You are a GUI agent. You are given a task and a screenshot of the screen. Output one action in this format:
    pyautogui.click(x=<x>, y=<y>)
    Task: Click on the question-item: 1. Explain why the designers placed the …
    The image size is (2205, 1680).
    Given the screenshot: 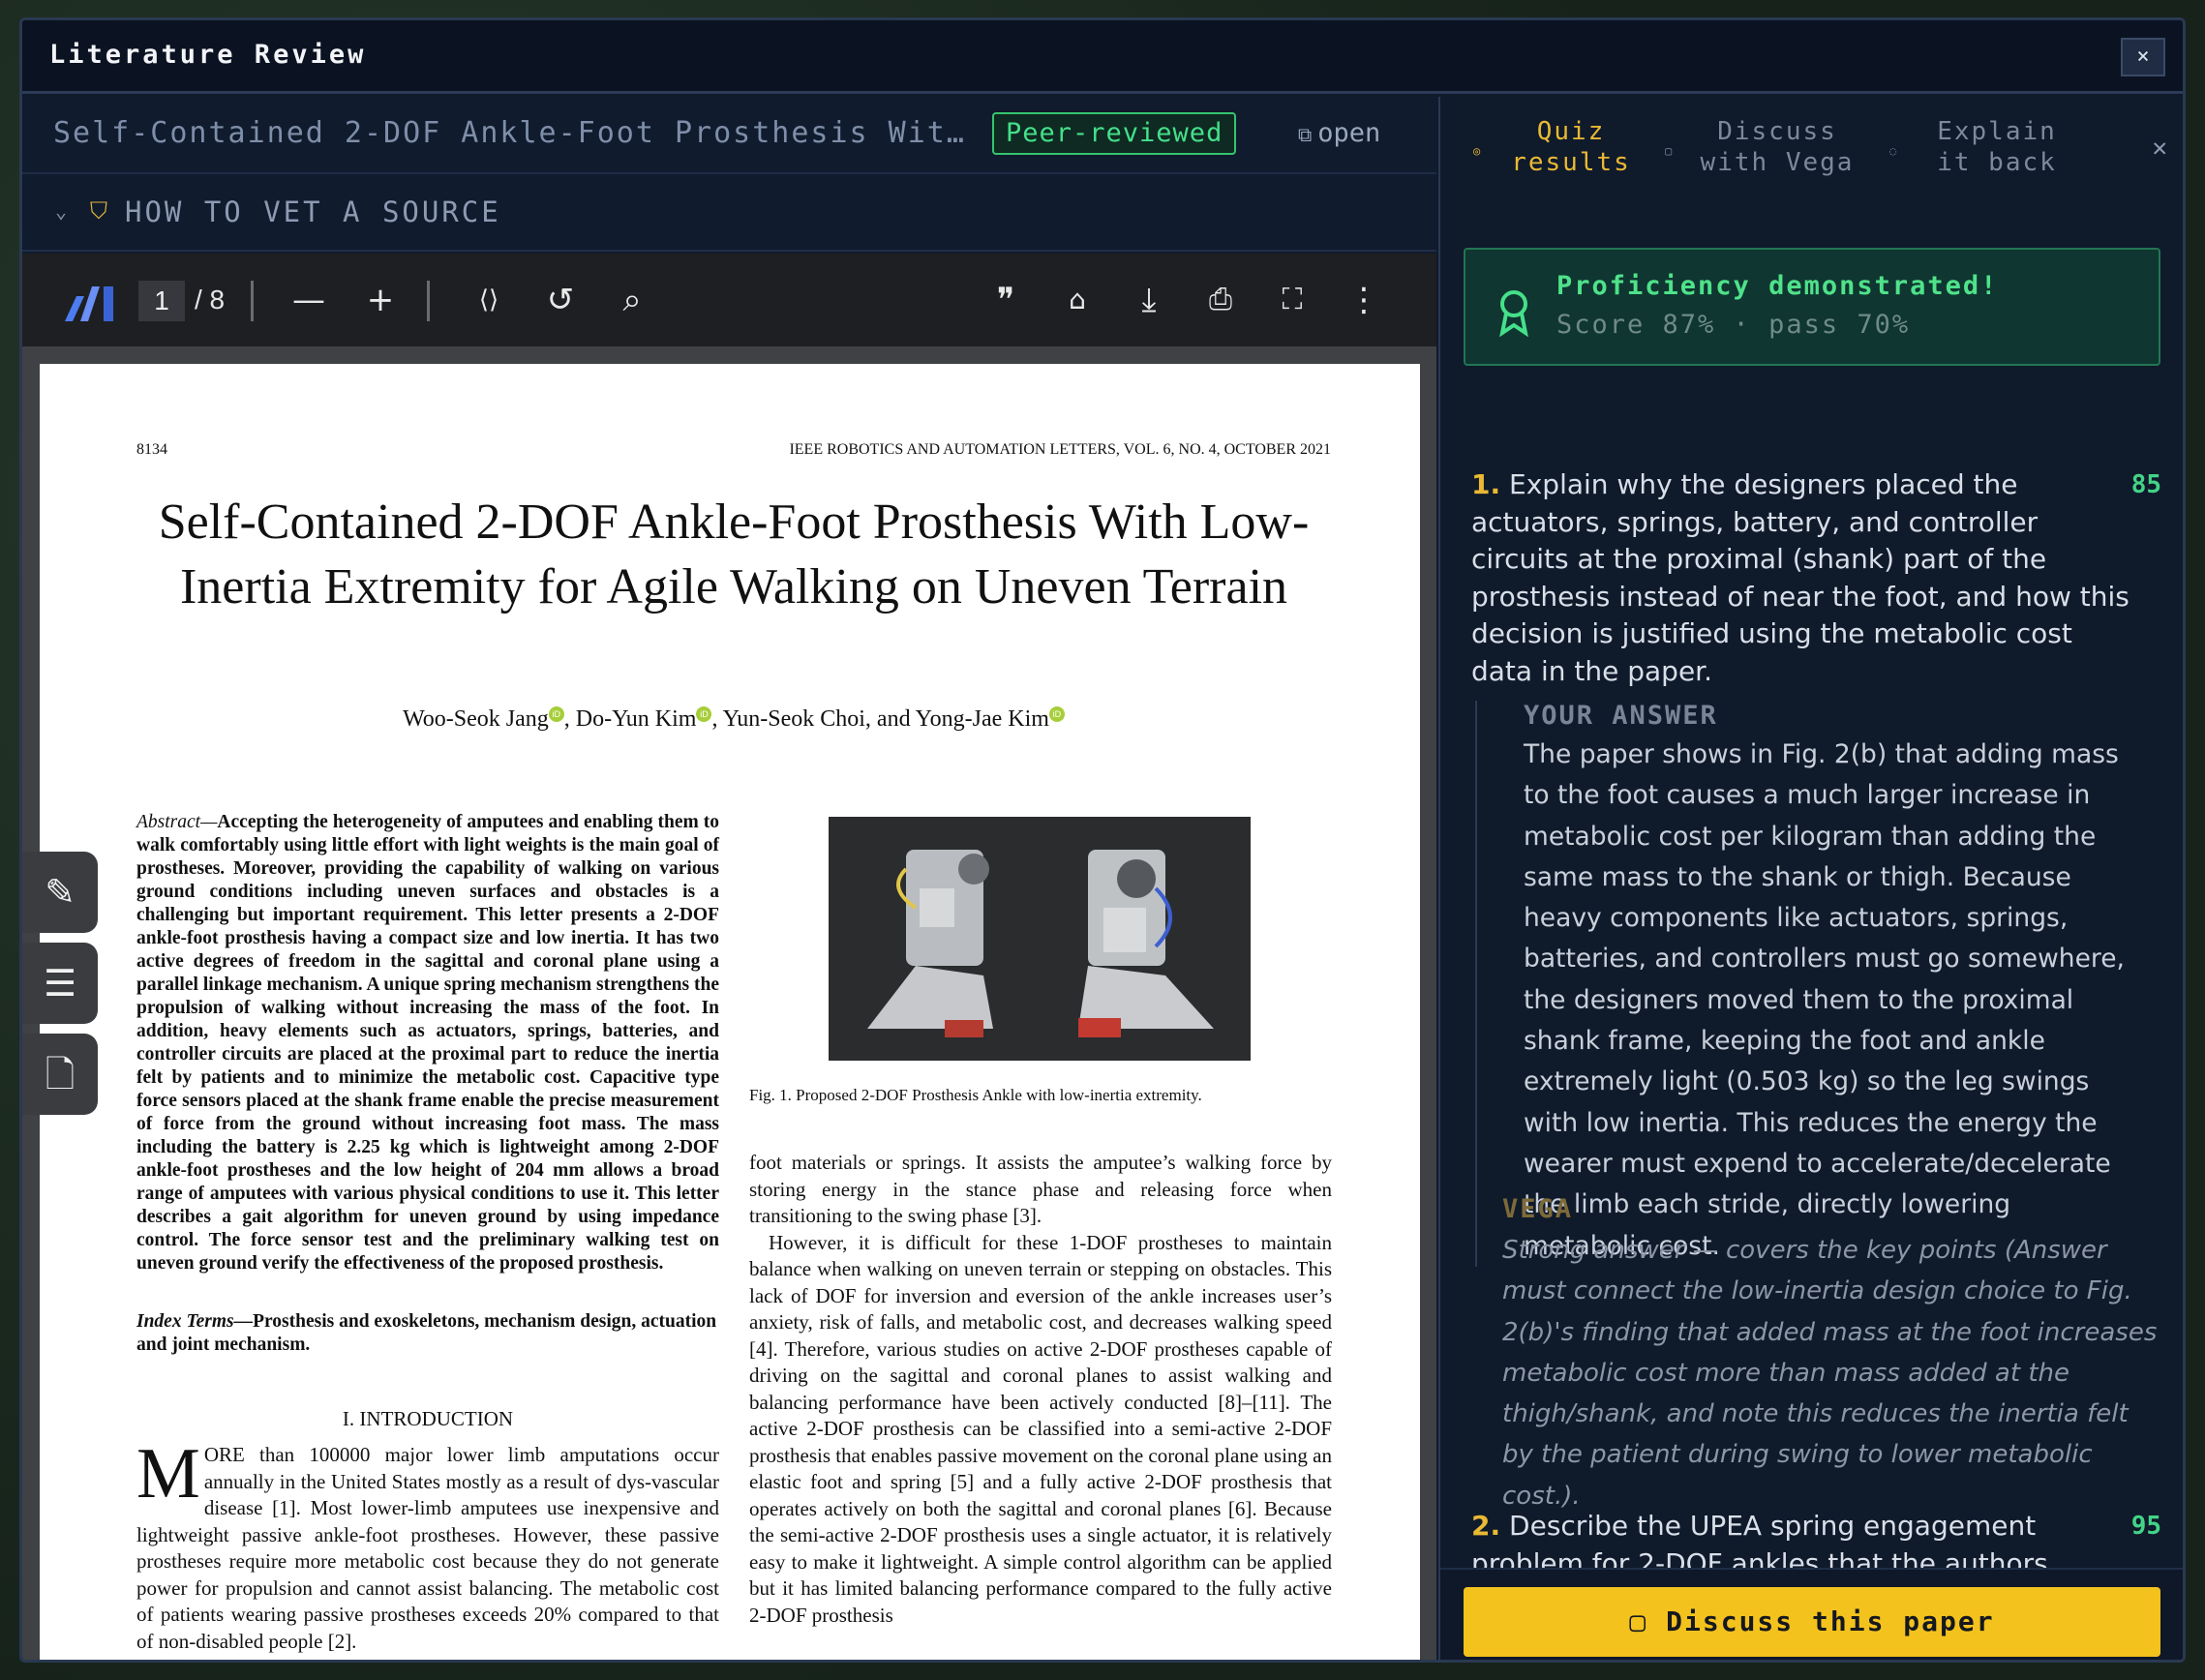 What is the action you would take?
    pyautogui.click(x=1805, y=578)
    